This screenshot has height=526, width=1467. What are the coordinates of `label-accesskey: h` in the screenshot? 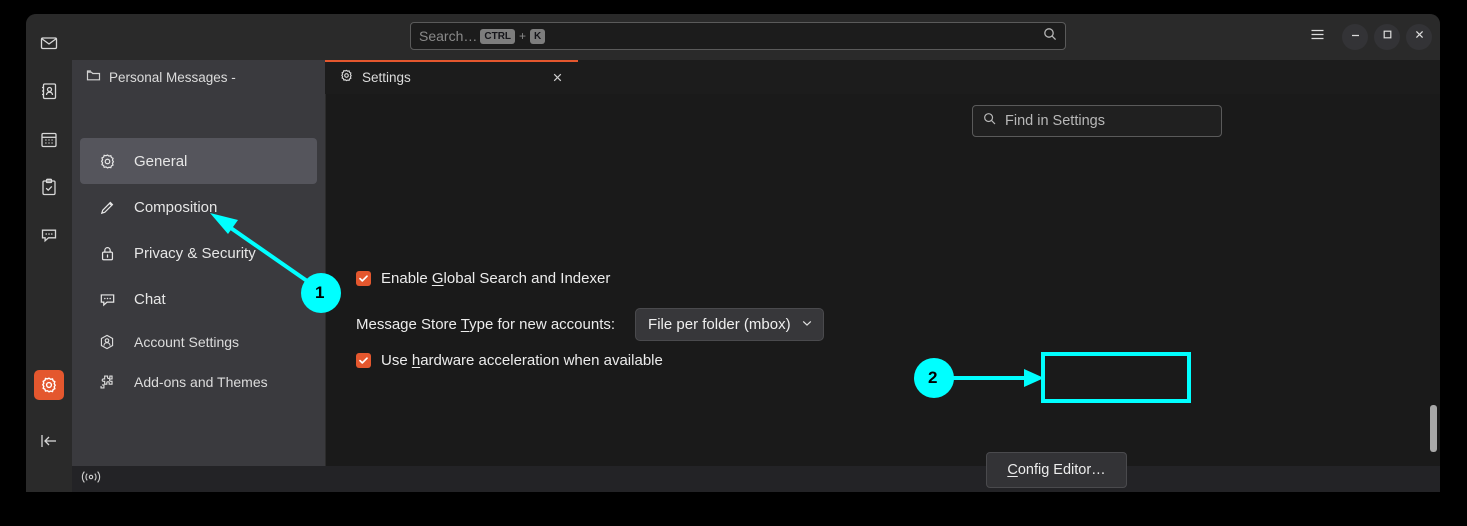 It's located at (416, 360).